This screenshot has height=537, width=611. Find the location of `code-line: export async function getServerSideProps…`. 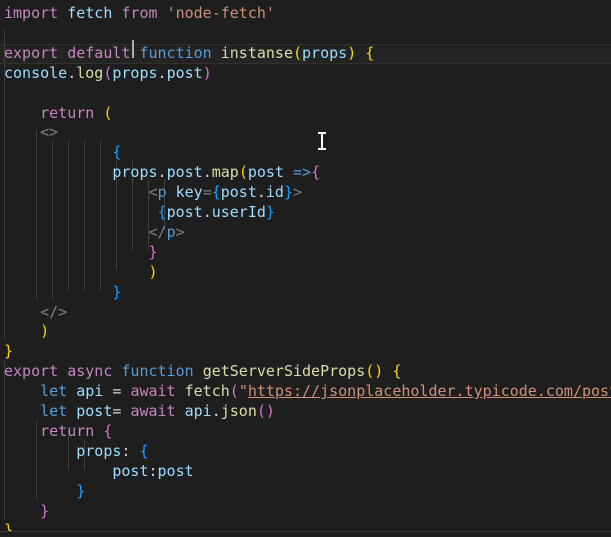

code-line: export async function getServerSideProps… is located at coordinates (305, 372).